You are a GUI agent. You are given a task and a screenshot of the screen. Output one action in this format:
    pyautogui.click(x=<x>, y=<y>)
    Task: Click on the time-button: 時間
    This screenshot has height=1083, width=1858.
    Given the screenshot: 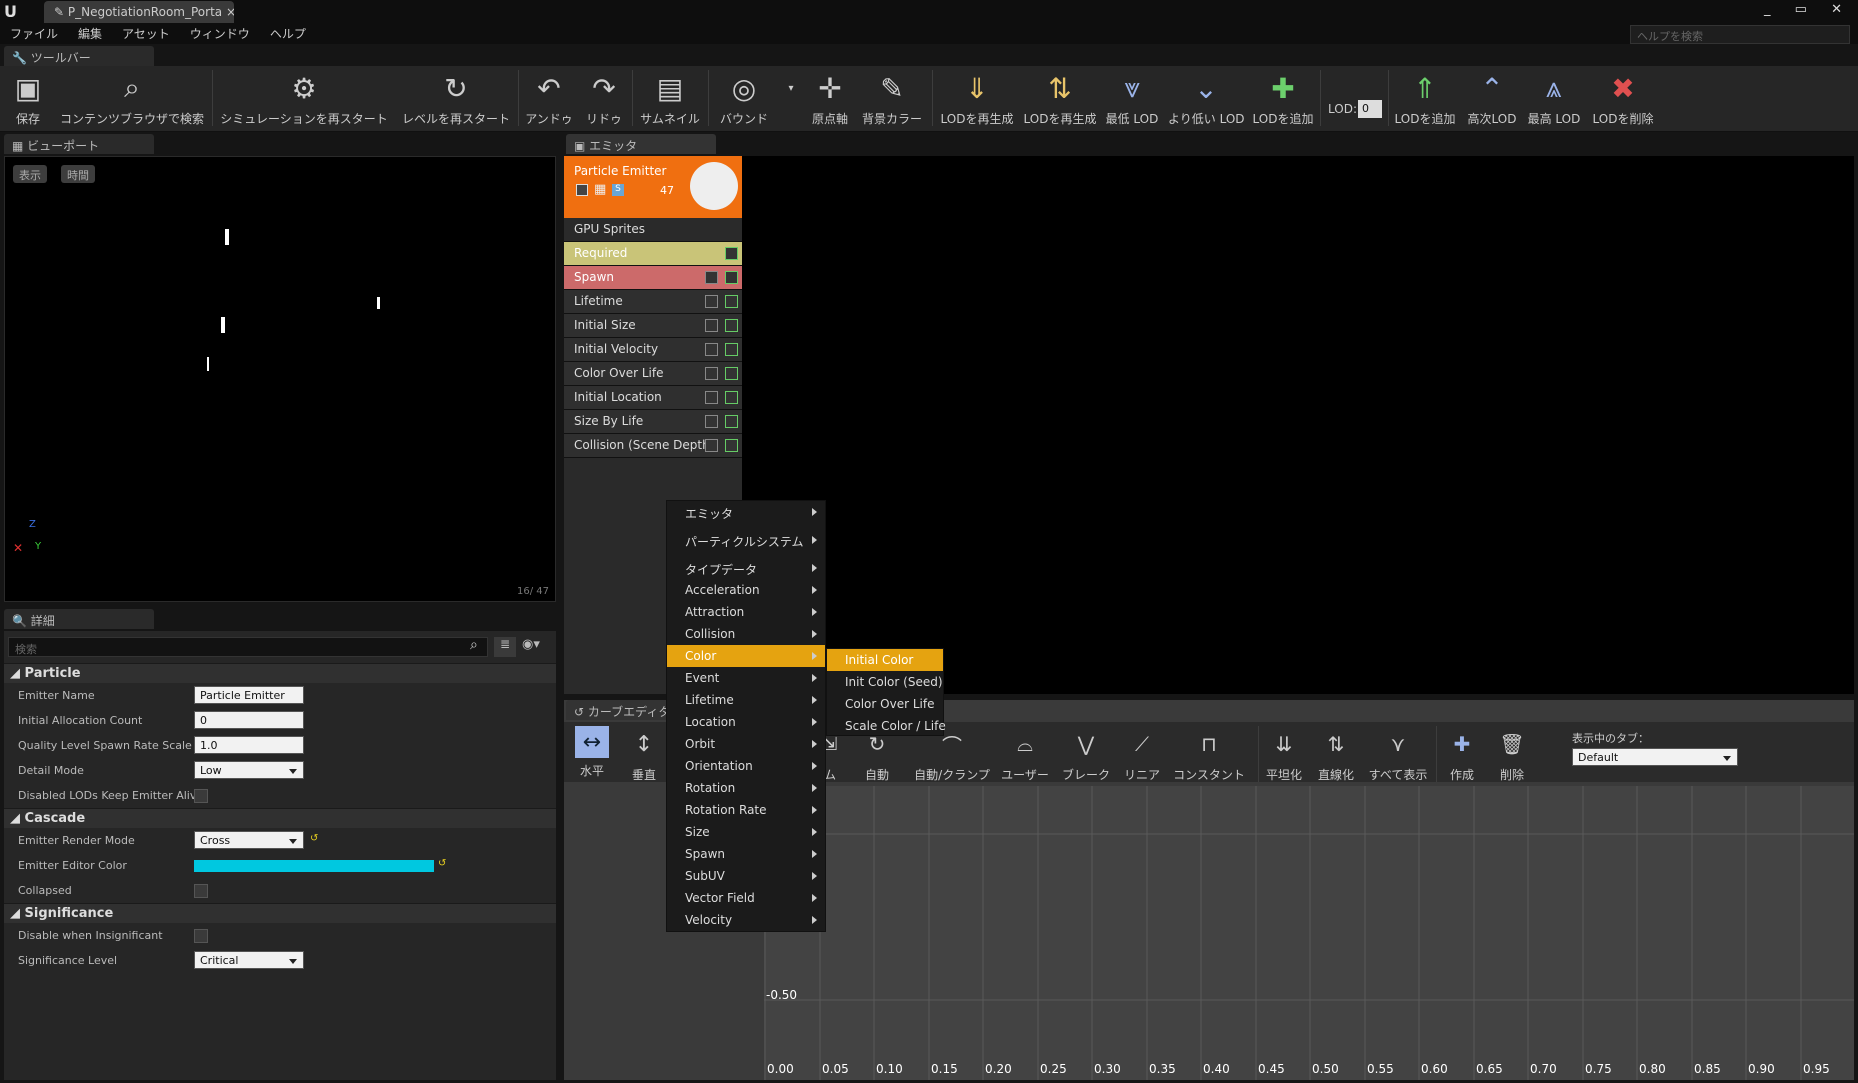 What is the action you would take?
    pyautogui.click(x=78, y=174)
    